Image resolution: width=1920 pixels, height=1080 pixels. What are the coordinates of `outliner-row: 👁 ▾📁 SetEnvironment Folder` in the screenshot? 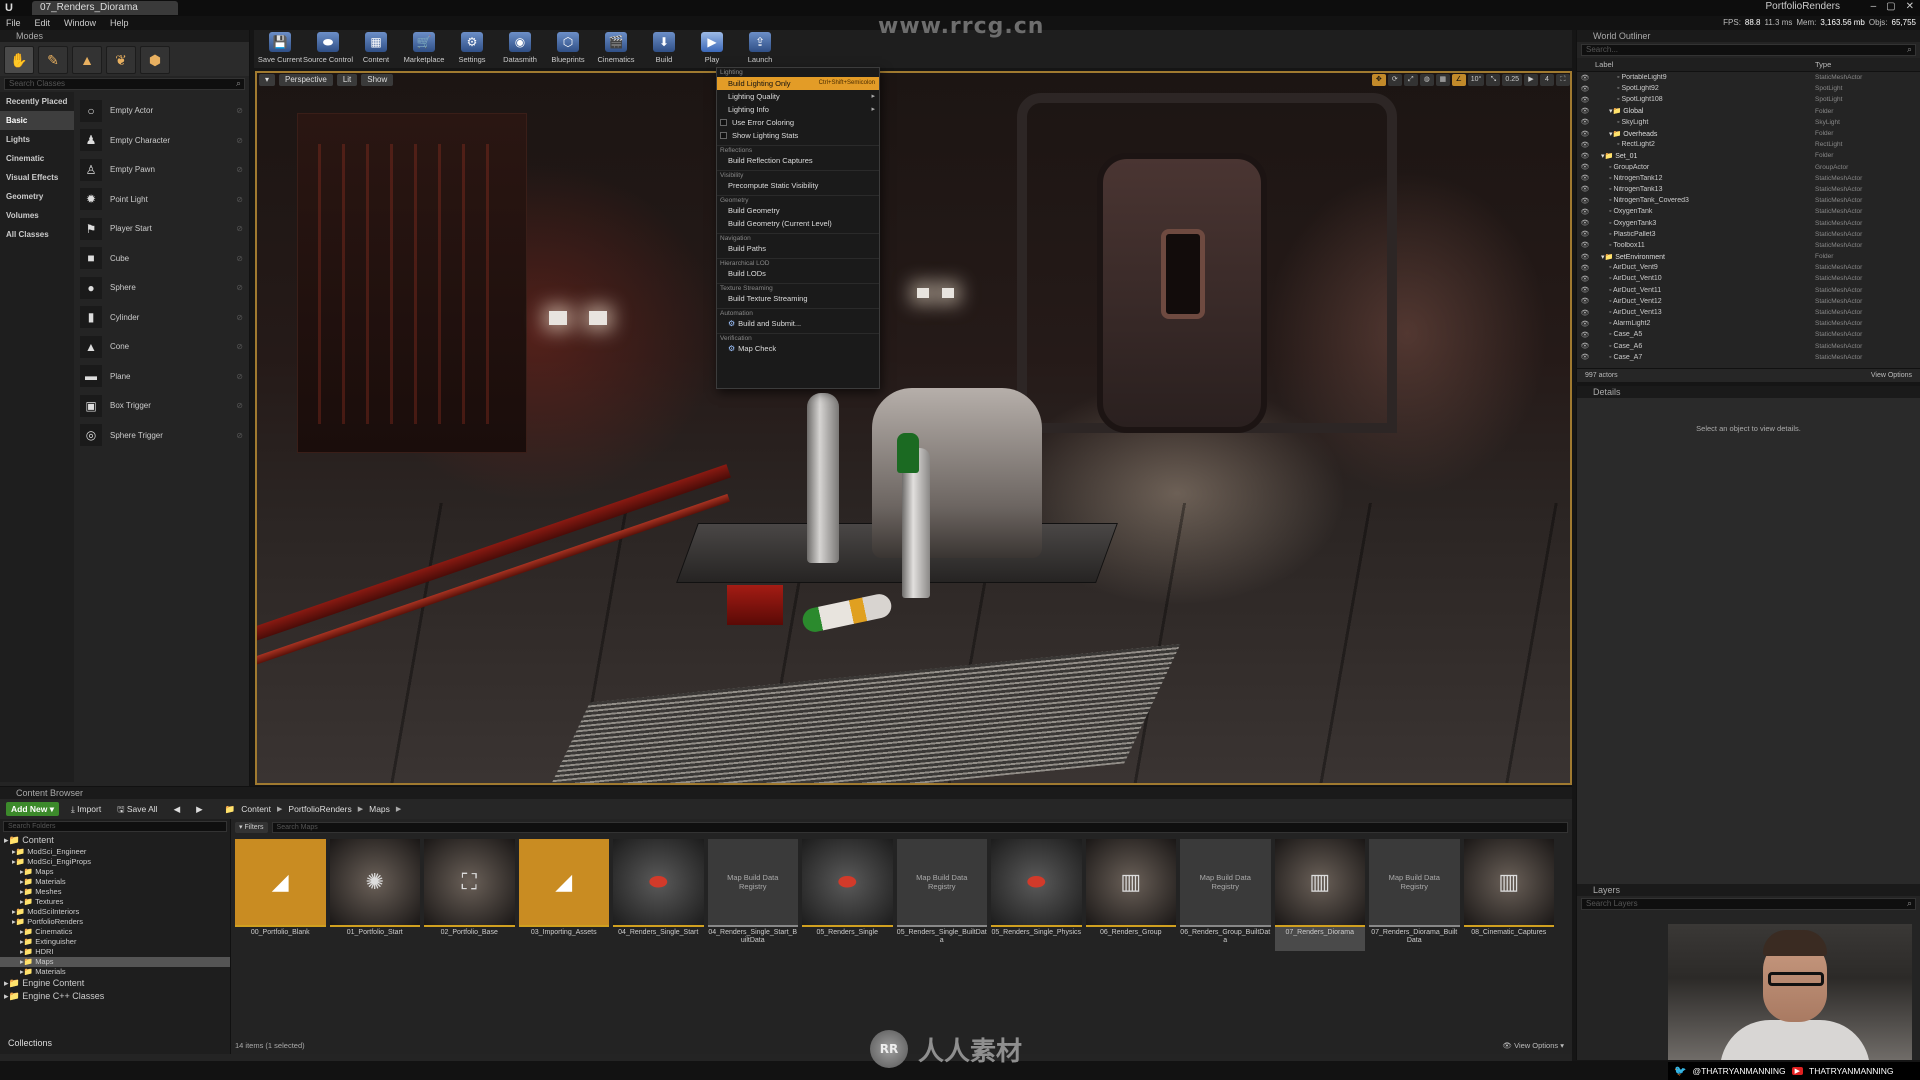 It's located at (1748, 256).